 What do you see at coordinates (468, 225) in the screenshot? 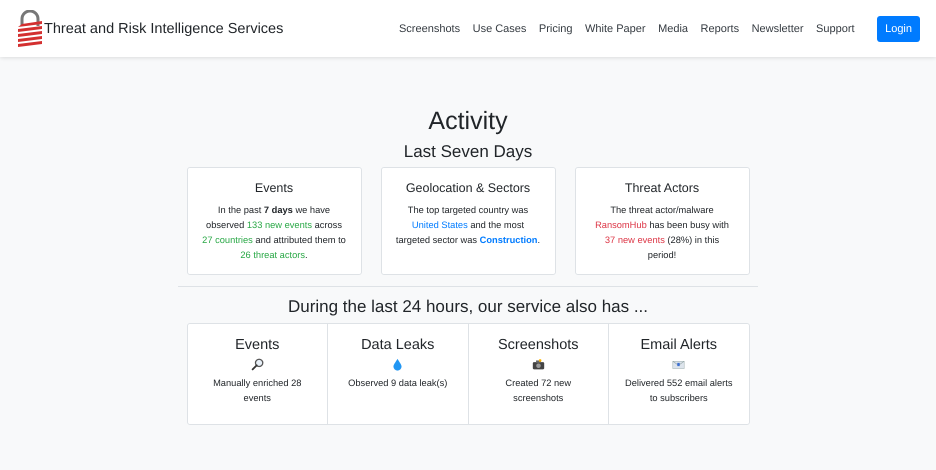
I see `card-text: The top targeted country was United States and the most targeted sector was Construction.` at bounding box center [468, 225].